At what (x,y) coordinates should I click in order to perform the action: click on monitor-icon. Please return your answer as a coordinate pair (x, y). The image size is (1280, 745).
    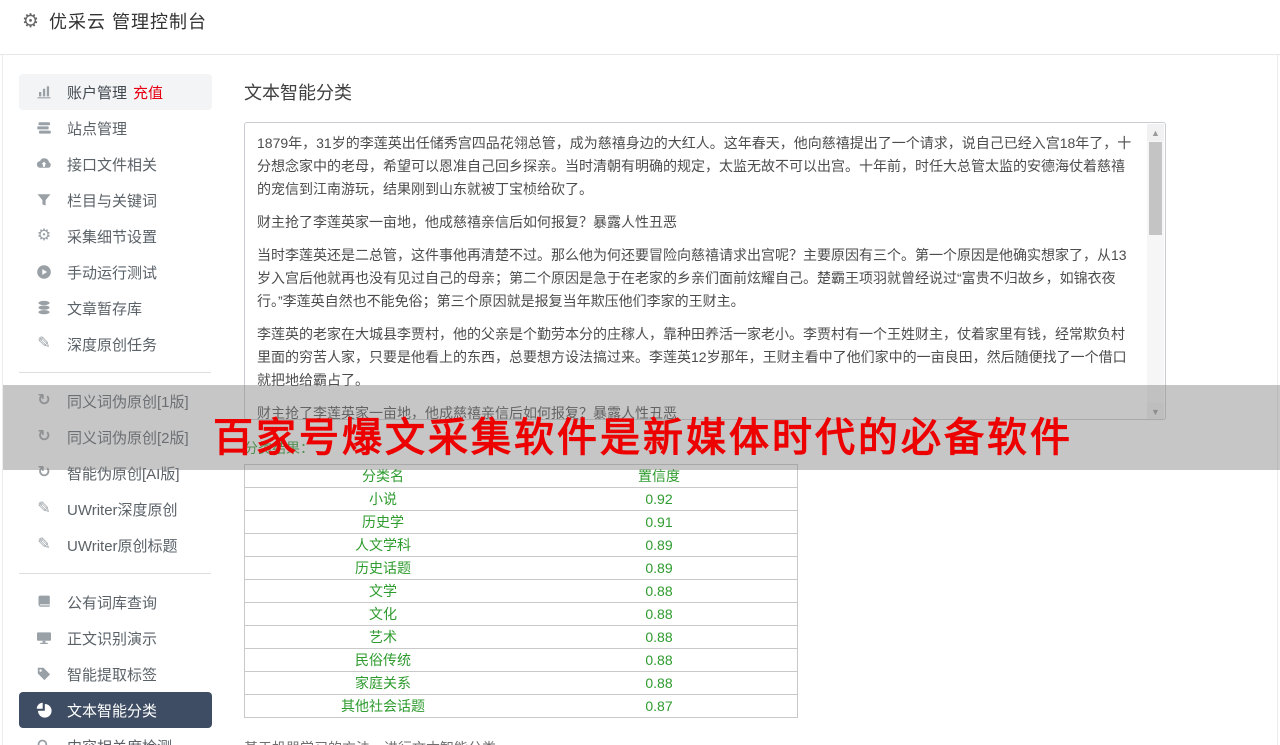
    Looking at the image, I should click on (44, 638).